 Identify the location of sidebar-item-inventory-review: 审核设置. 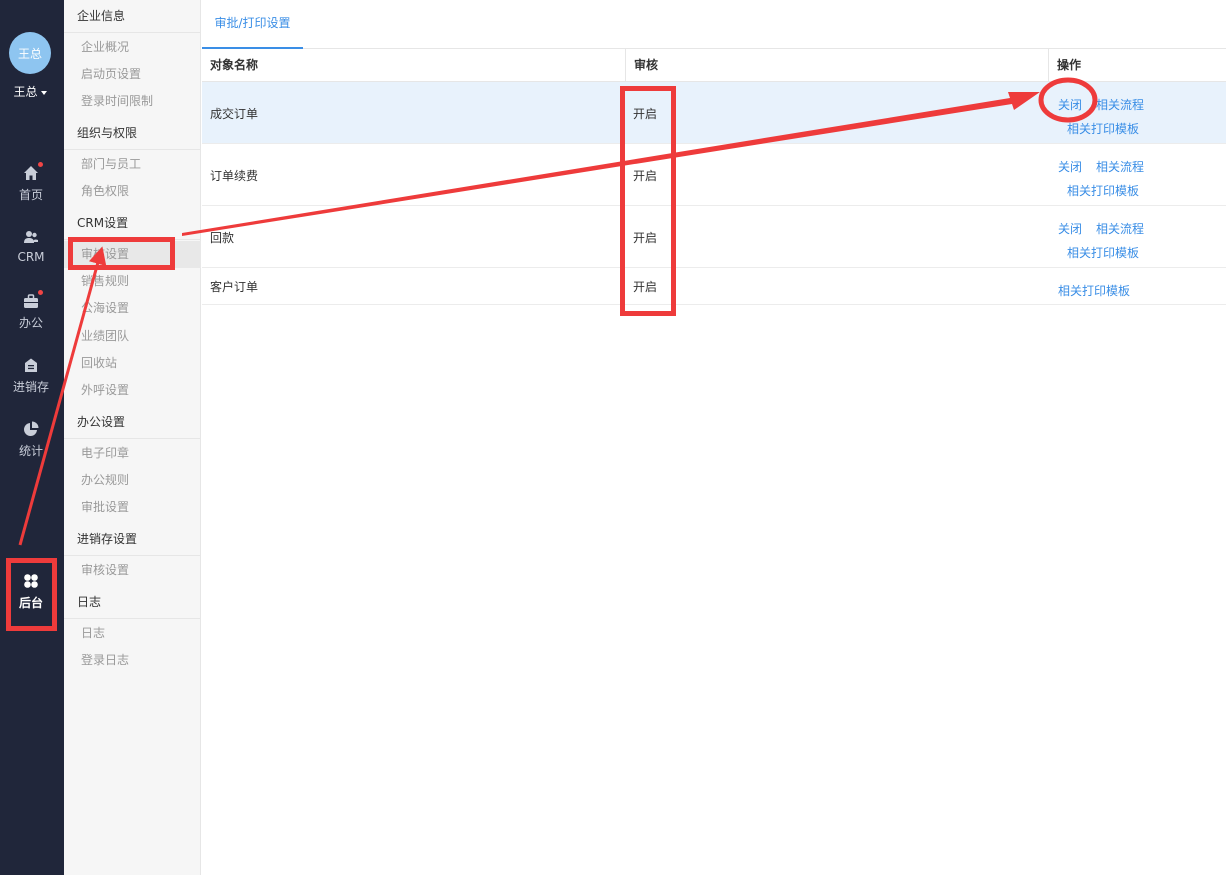
(132, 570).